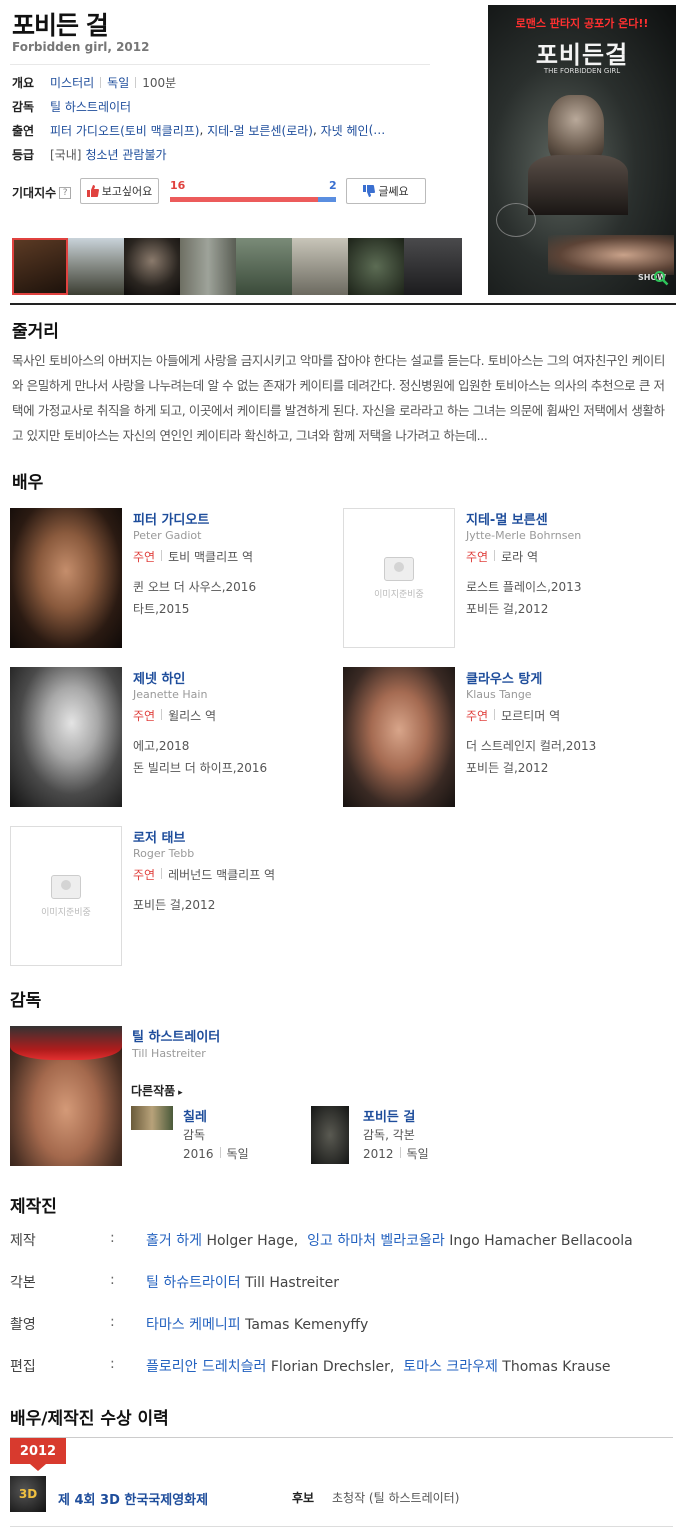 This screenshot has width=680, height=1532. Describe the element at coordinates (35, 332) in the screenshot. I see `synopsis-heading: 줄거리` at that location.